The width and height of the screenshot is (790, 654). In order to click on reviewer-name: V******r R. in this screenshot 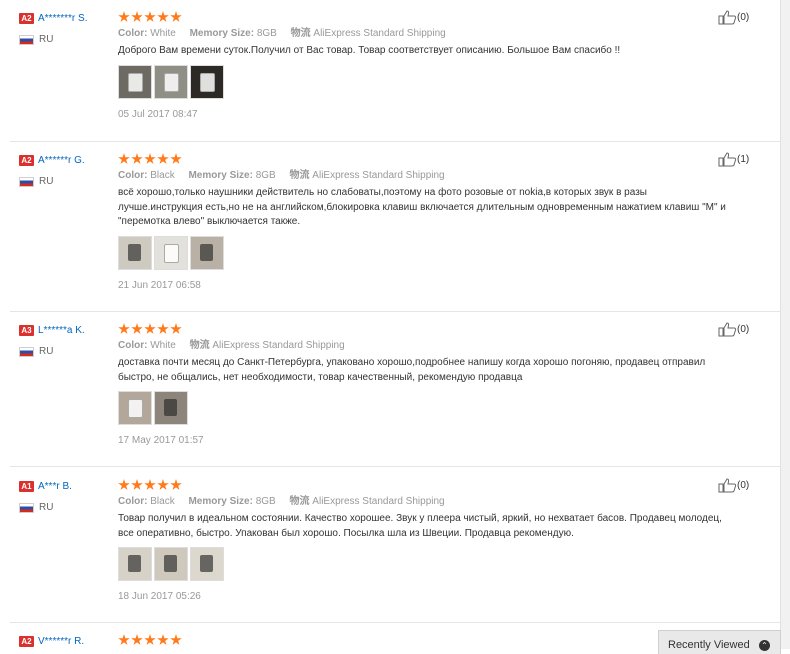, I will do `click(61, 641)`.